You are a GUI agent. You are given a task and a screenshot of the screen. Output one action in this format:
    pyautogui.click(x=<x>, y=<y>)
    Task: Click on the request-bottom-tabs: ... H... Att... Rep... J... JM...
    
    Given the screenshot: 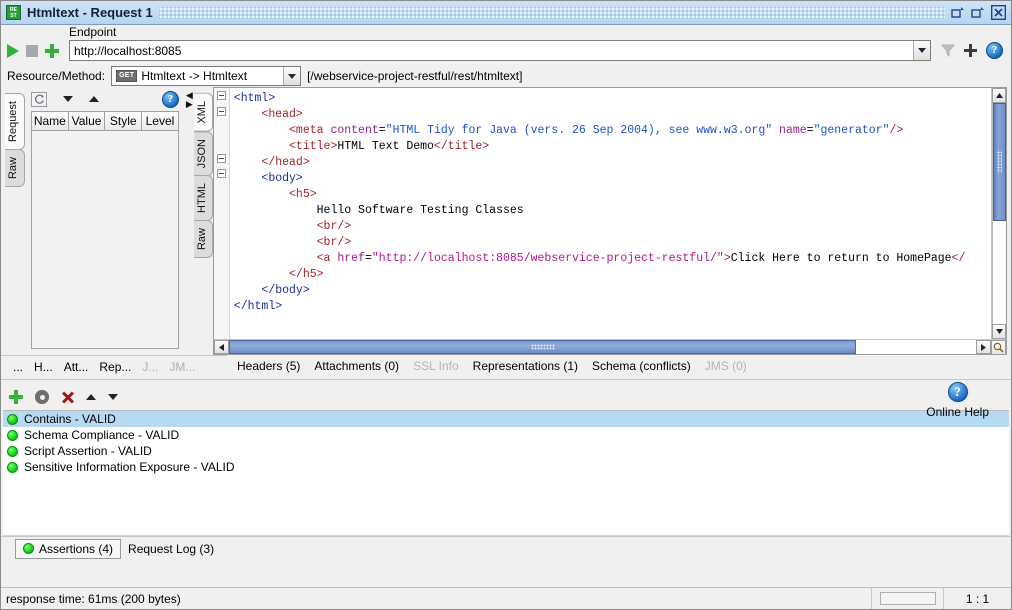 What is the action you would take?
    pyautogui.click(x=114, y=366)
    